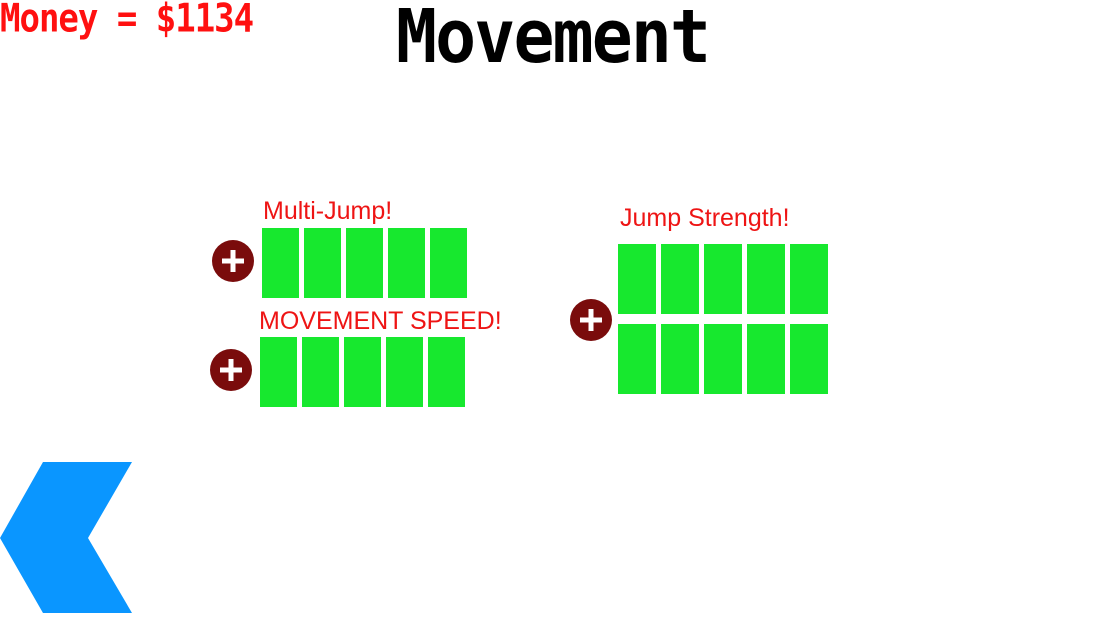 This screenshot has height=618, width=1100. What do you see at coordinates (591, 320) in the screenshot?
I see `jump-strength-upgrade-button` at bounding box center [591, 320].